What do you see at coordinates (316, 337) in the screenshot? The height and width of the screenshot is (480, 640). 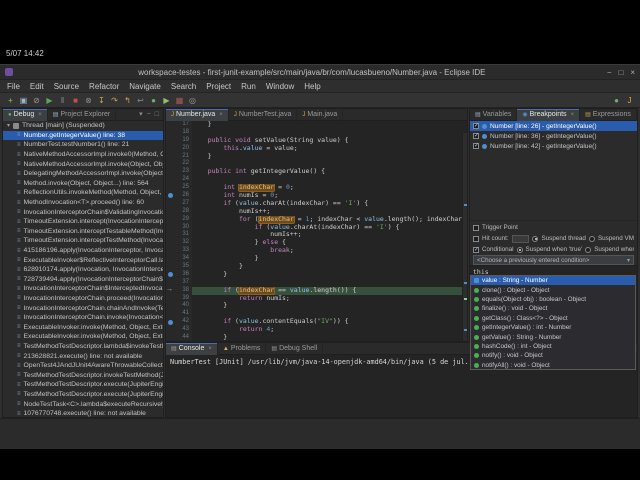 I see `code-line: 44 }` at bounding box center [316, 337].